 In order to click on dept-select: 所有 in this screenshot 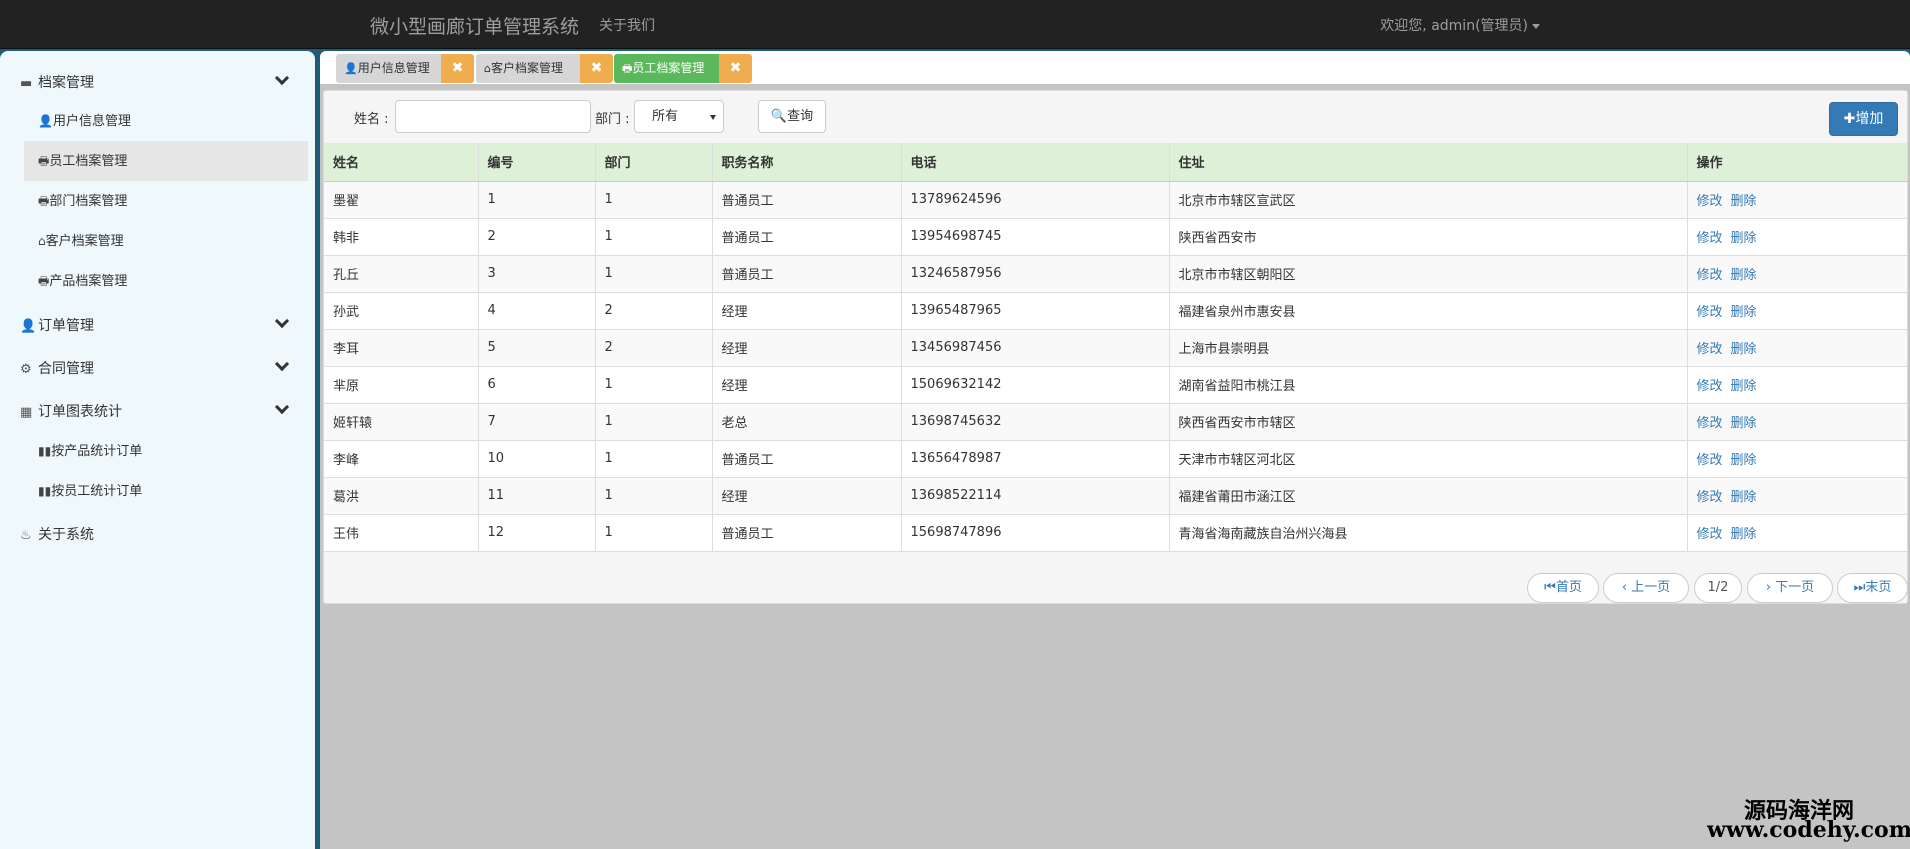, I will do `click(679, 116)`.